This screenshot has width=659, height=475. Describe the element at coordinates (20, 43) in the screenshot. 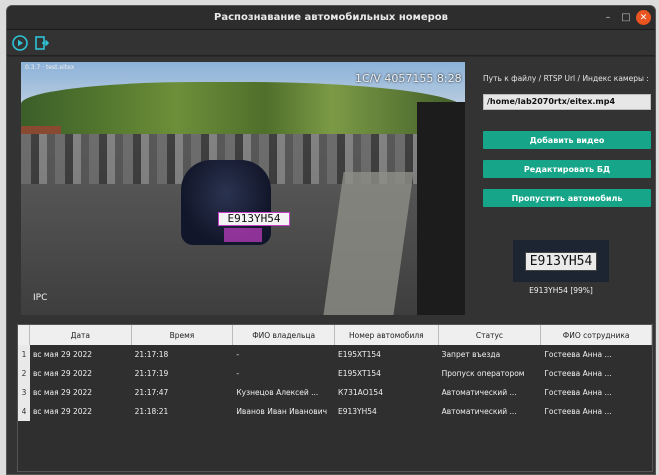

I see `play-icon` at that location.